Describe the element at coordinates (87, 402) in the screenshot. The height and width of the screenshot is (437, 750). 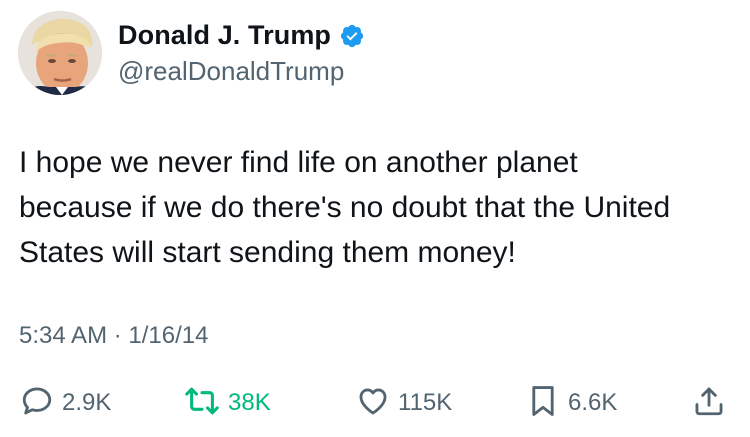
I see `reply-count: 2.9K` at that location.